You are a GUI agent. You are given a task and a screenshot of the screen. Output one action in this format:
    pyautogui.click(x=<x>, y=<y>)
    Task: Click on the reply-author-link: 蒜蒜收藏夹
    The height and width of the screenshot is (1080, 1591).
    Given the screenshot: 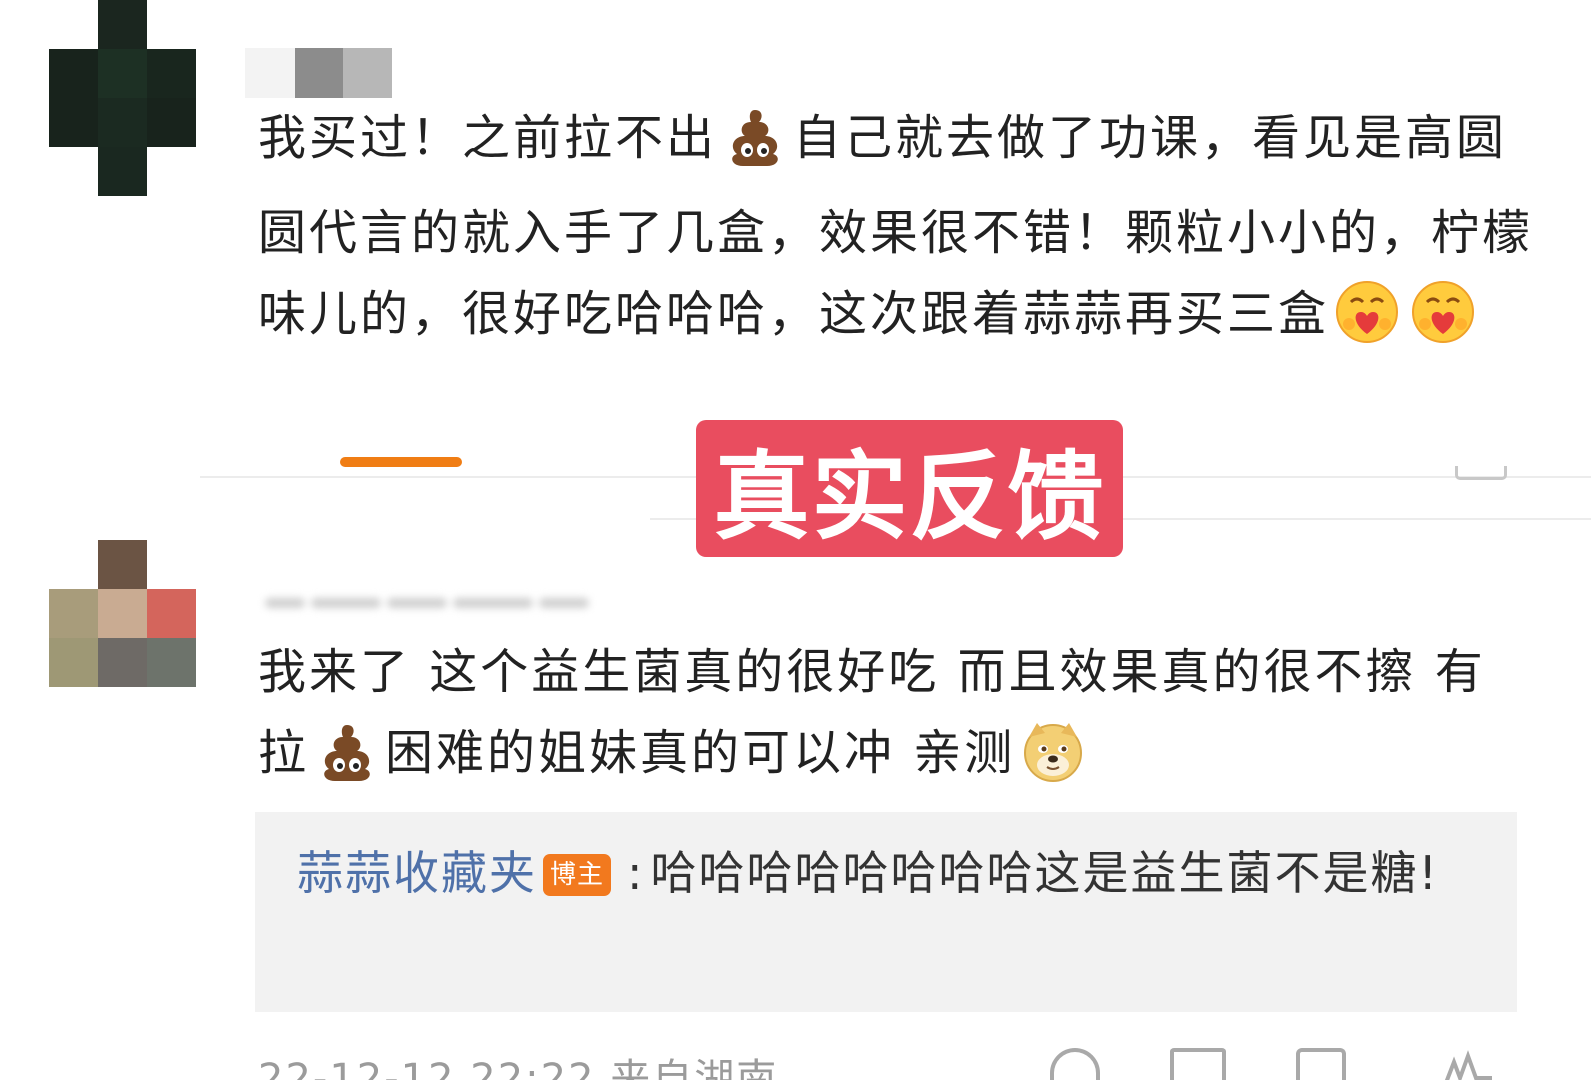 What is the action you would take?
    pyautogui.click(x=417, y=873)
    